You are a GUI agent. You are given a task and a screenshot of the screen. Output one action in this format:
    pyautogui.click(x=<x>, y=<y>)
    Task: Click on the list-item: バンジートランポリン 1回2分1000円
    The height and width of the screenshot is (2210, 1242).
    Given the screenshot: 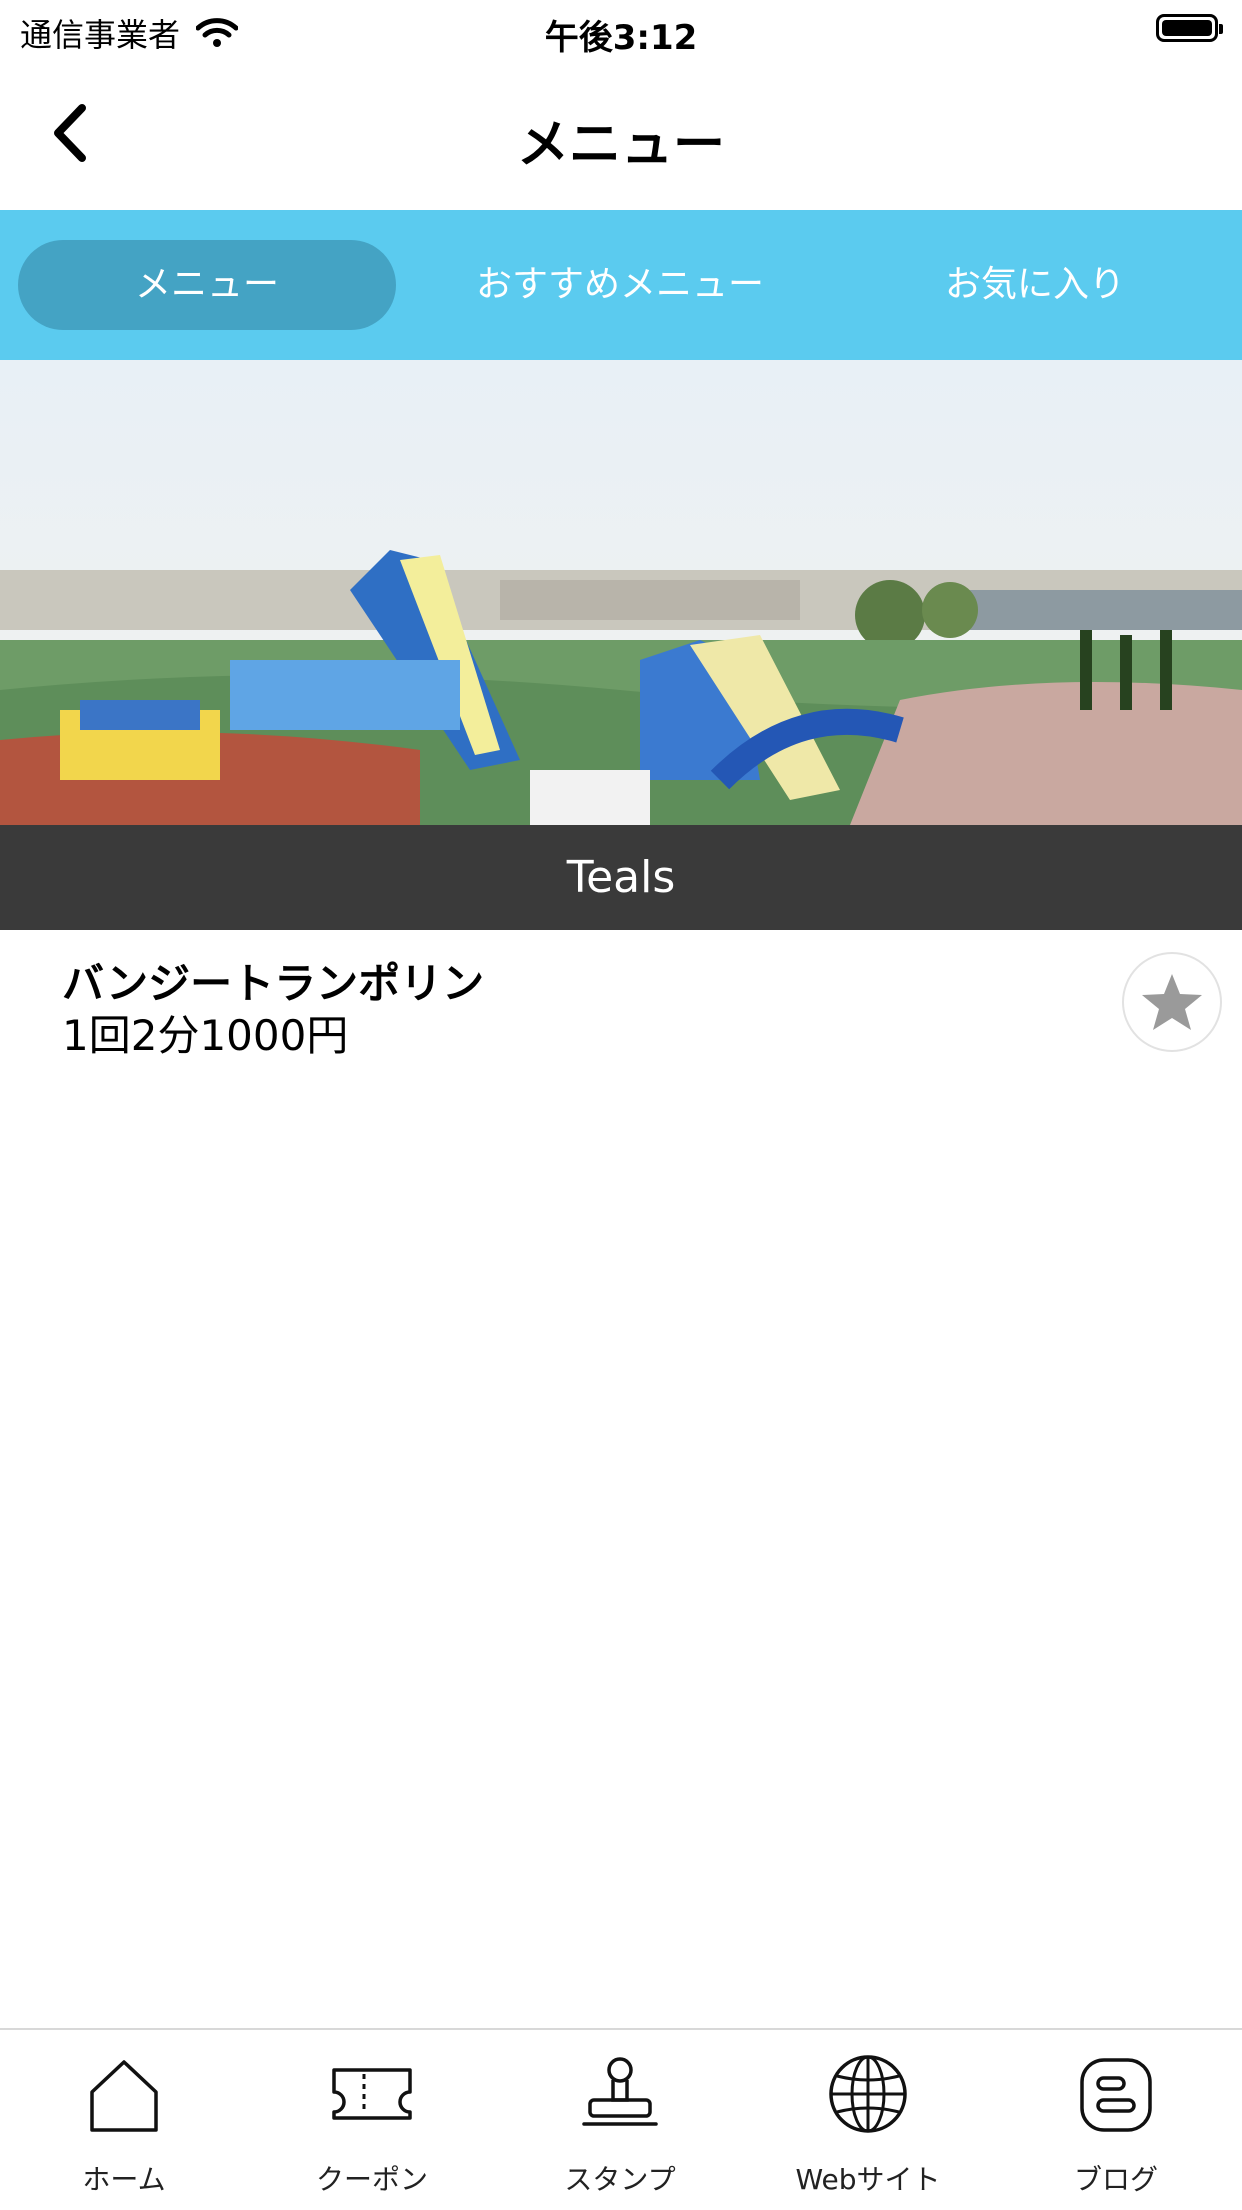 What is the action you would take?
    pyautogui.click(x=621, y=1000)
    